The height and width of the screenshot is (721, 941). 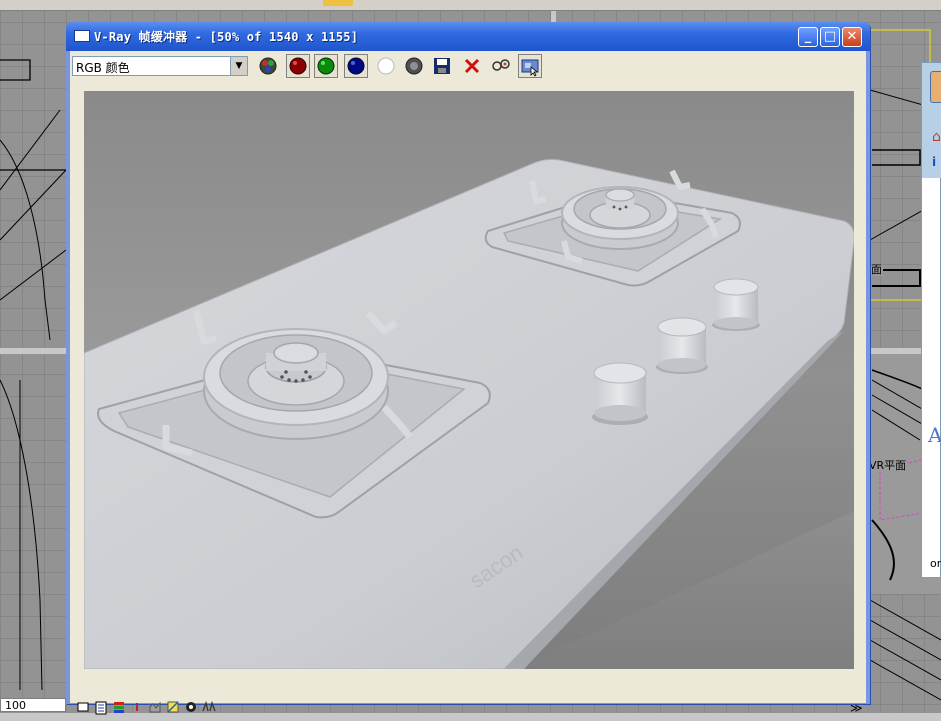 I want to click on expand-toolbar-icon: ≫, so click(x=856, y=708).